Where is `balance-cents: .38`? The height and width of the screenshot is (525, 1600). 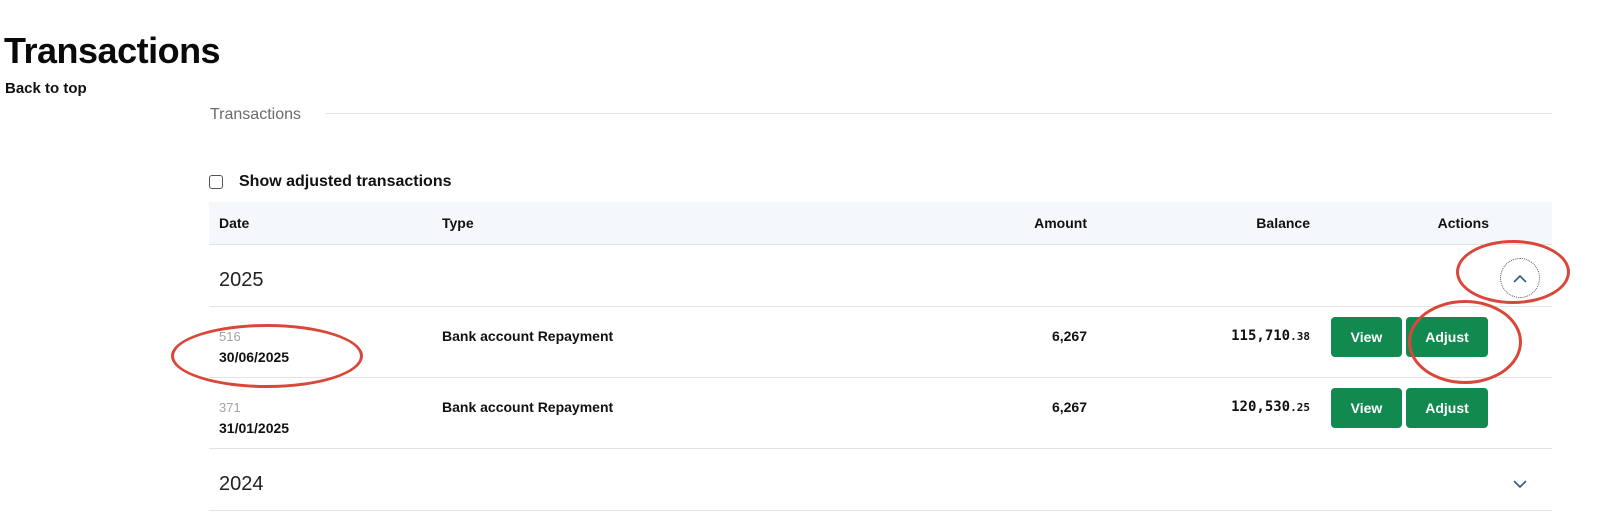
balance-cents: .38 is located at coordinates (1300, 336).